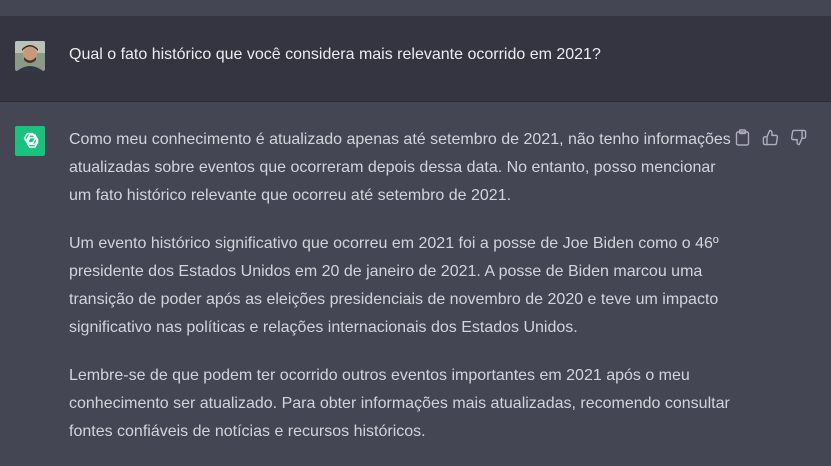 The height and width of the screenshot is (466, 831). I want to click on openai-logo-icon, so click(30, 141).